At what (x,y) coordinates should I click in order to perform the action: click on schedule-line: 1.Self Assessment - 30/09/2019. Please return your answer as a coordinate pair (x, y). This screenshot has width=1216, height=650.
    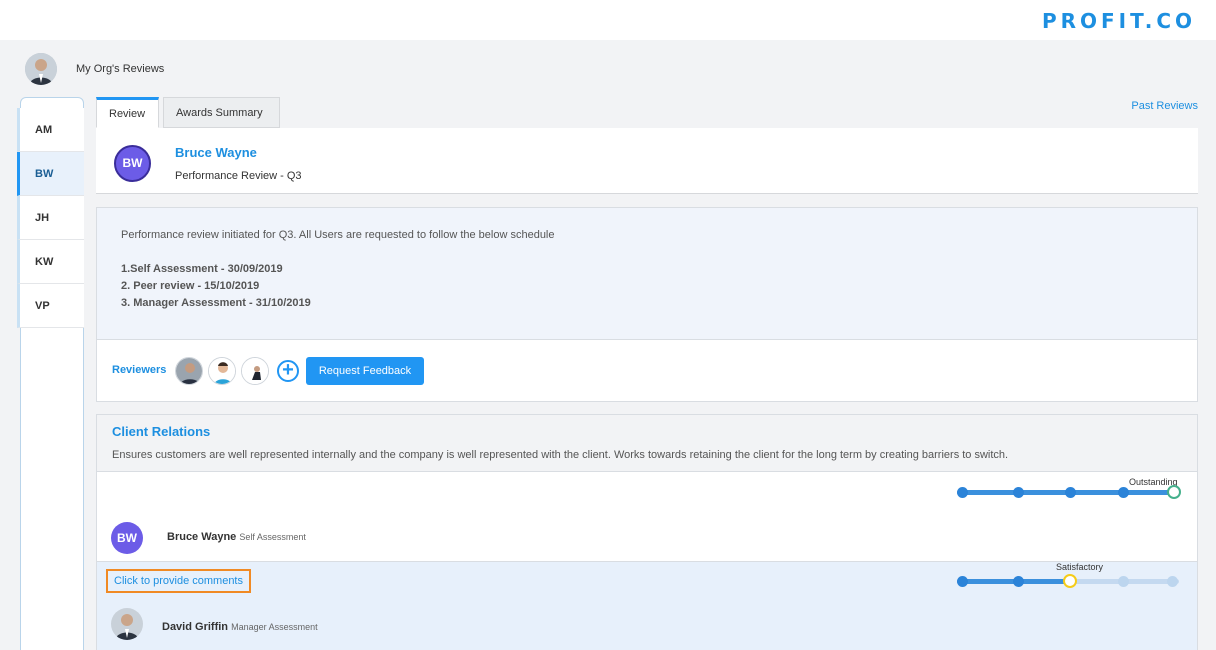
    Looking at the image, I should click on (202, 269).